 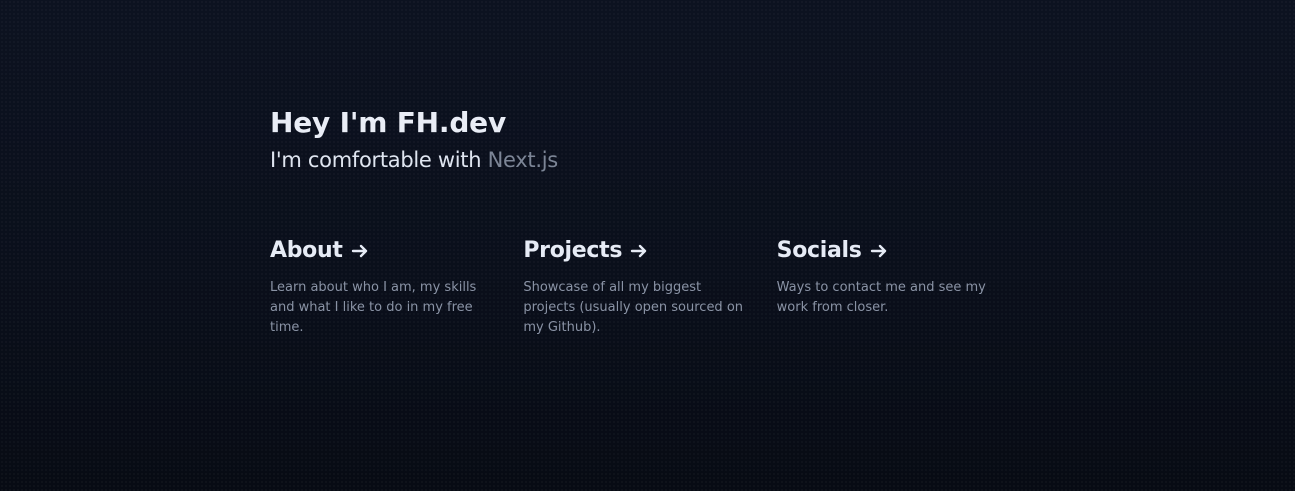 I want to click on projects-card-heading: Projects, so click(x=649, y=251).